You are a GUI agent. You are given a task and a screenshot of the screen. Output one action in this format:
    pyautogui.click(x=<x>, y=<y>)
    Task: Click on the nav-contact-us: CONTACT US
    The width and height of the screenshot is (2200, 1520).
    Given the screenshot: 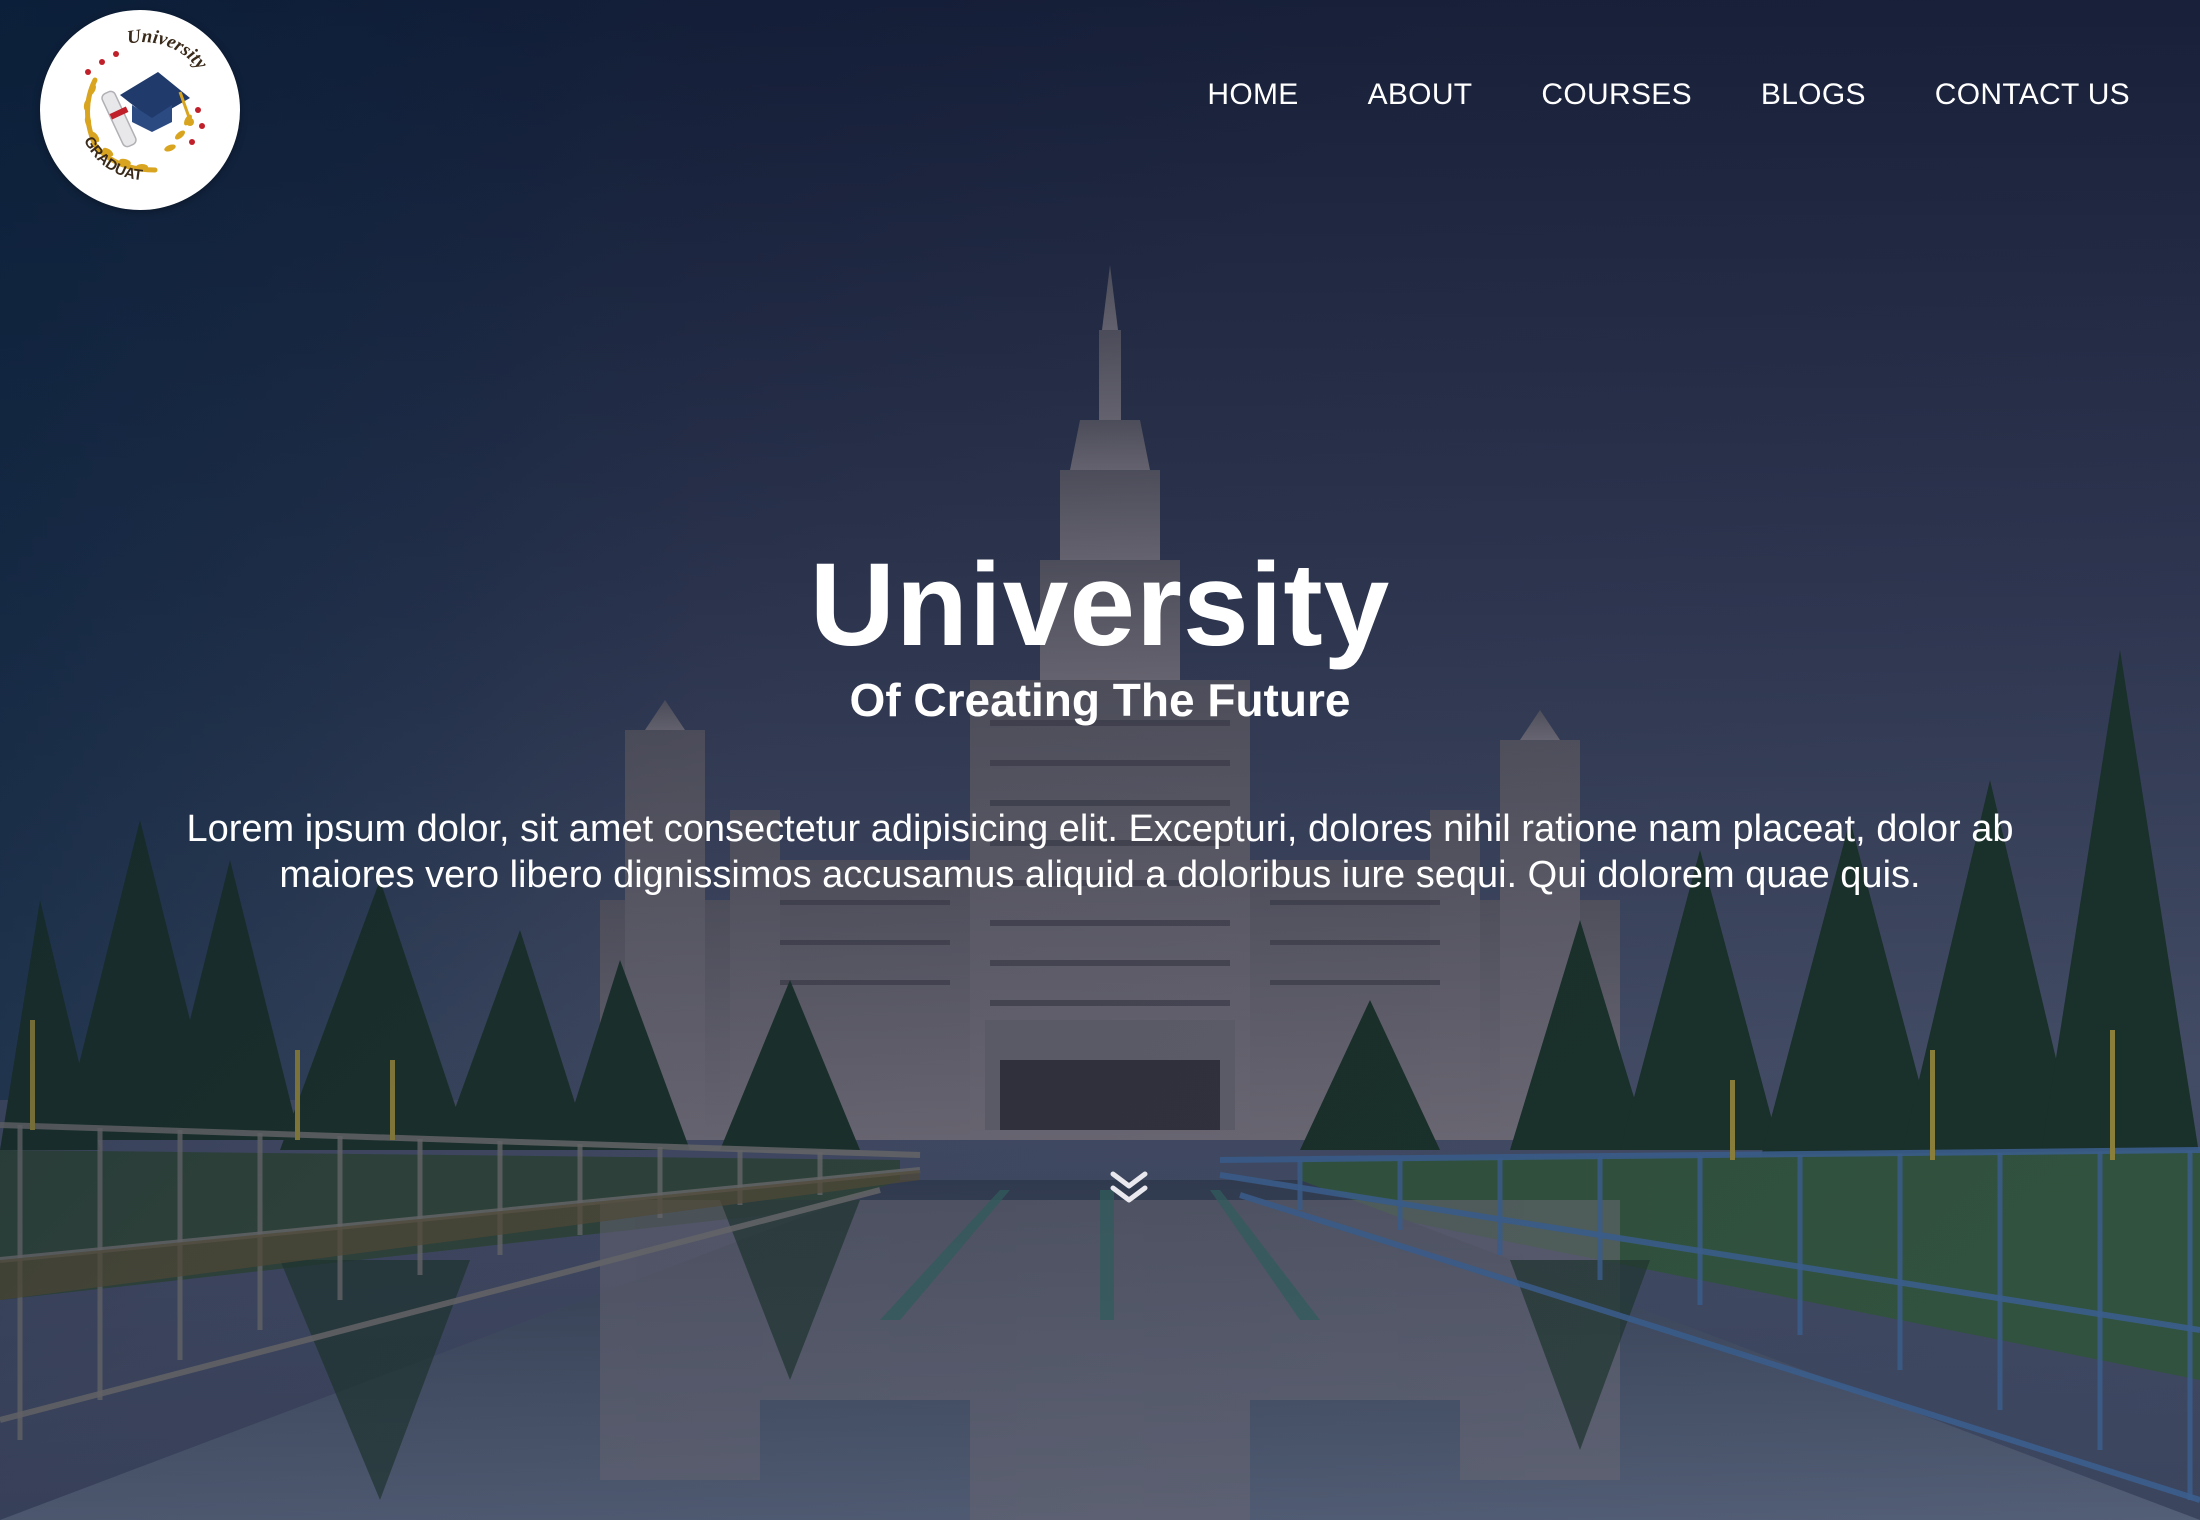 What is the action you would take?
    pyautogui.click(x=2032, y=95)
    